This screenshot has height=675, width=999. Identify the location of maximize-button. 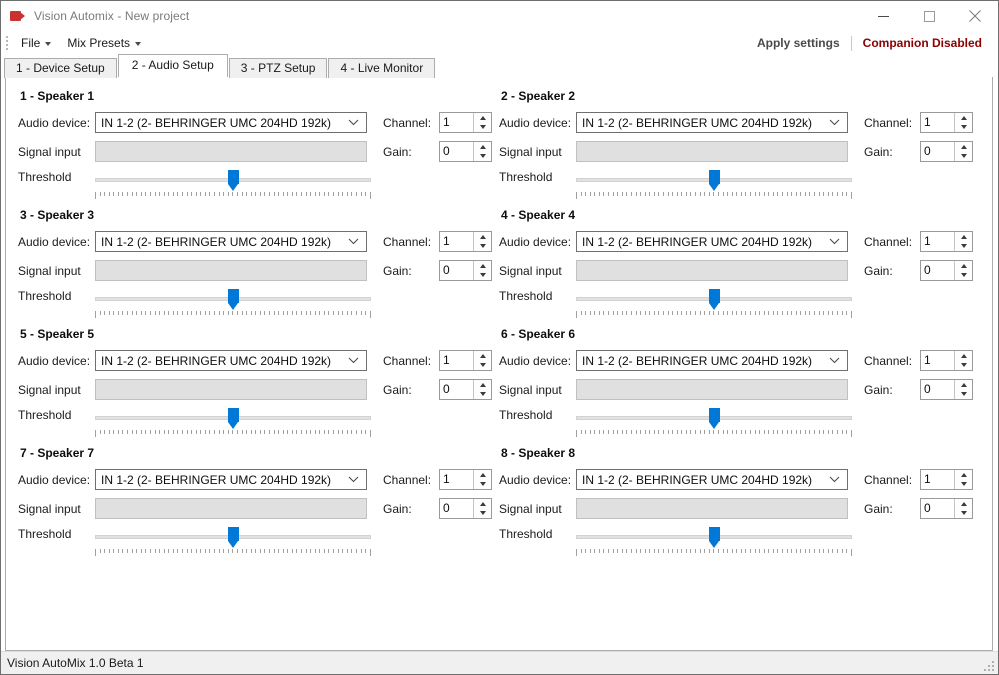
(929, 16).